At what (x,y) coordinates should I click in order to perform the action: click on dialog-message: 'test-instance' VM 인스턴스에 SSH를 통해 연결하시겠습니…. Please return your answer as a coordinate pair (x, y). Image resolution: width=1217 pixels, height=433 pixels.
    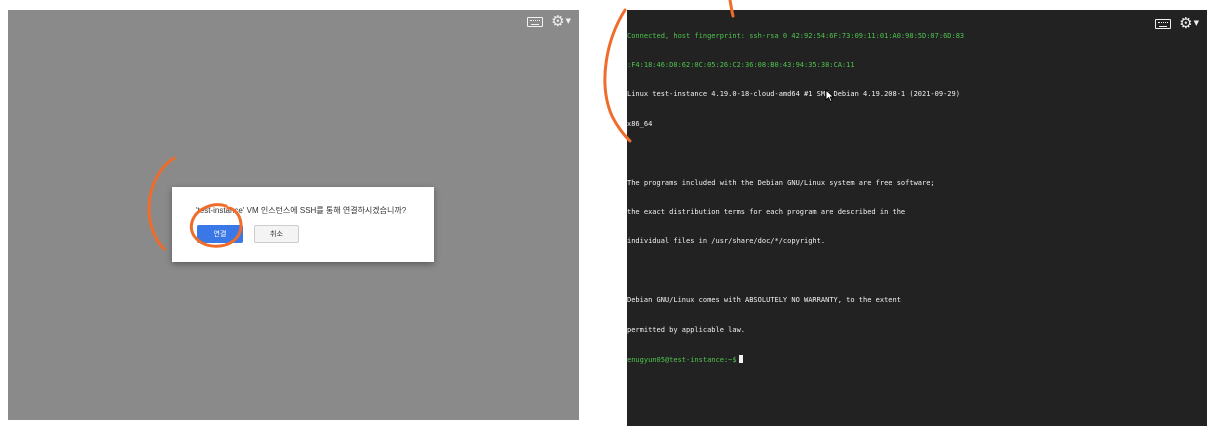
    Looking at the image, I should click on (301, 210).